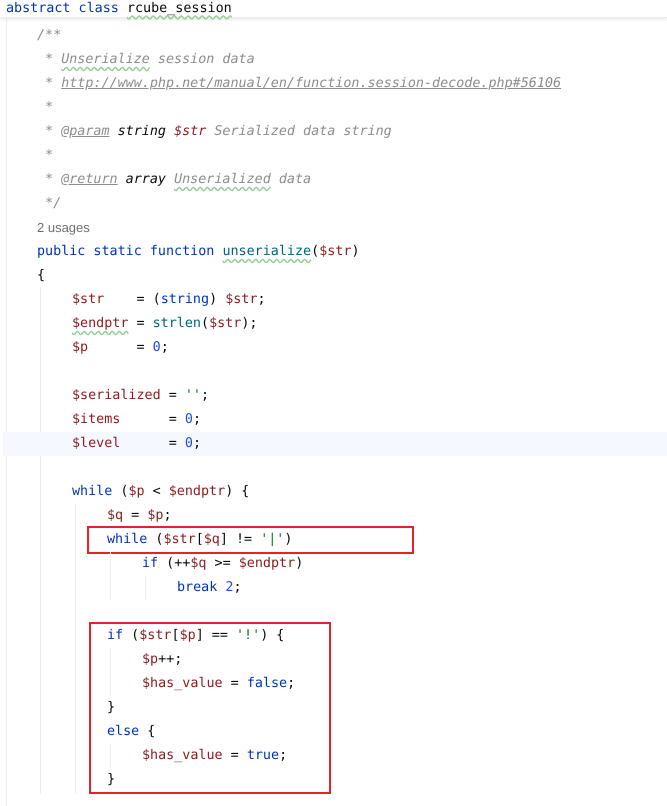  Describe the element at coordinates (163, 660) in the screenshot. I see `code-line: $p++;` at that location.